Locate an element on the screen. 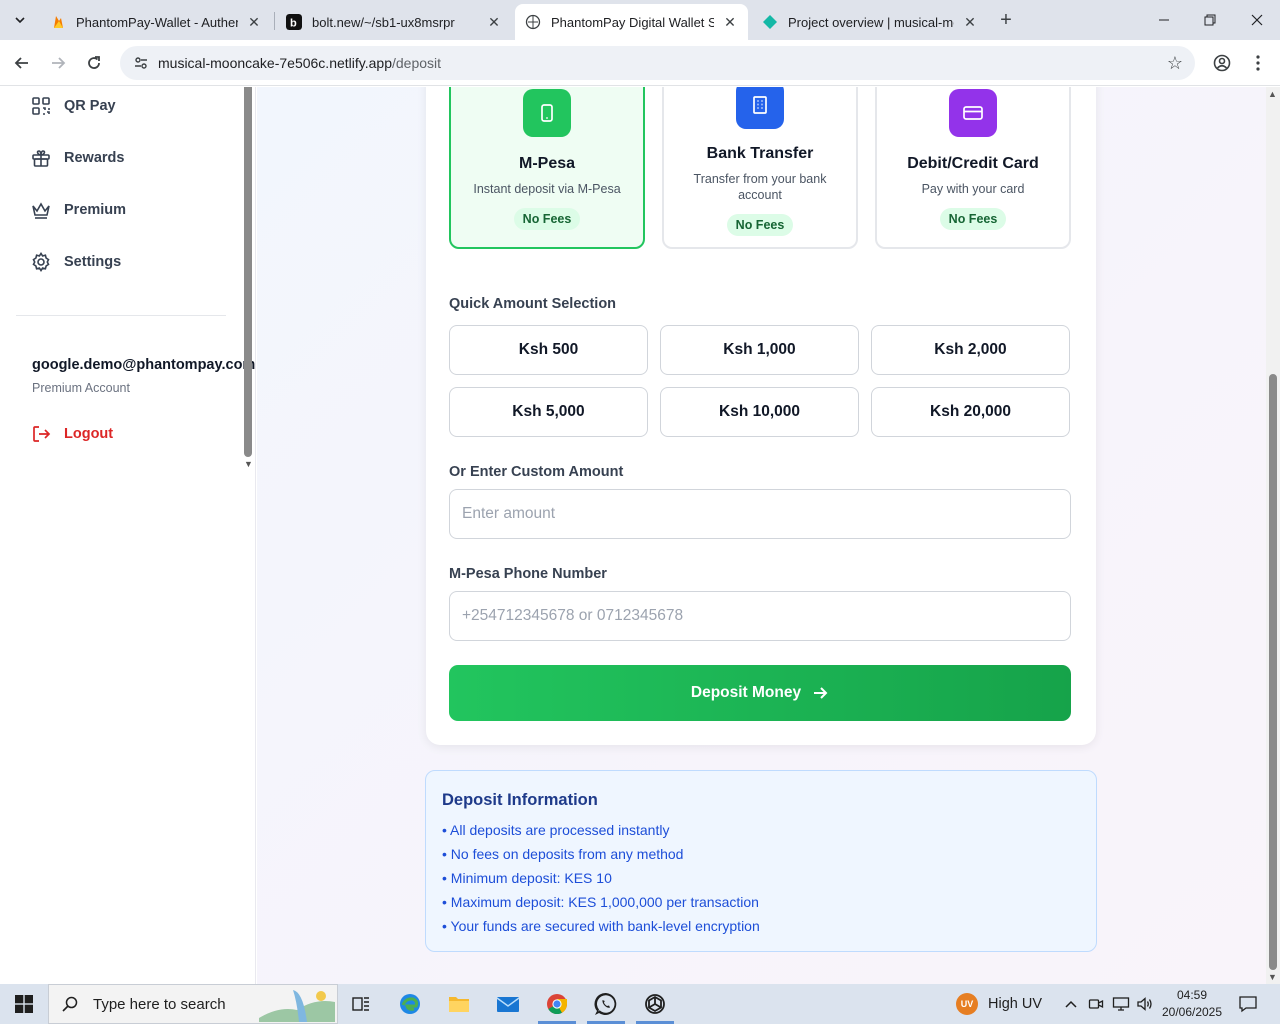 This screenshot has height=1024, width=1280. start-button is located at coordinates (24, 1004).